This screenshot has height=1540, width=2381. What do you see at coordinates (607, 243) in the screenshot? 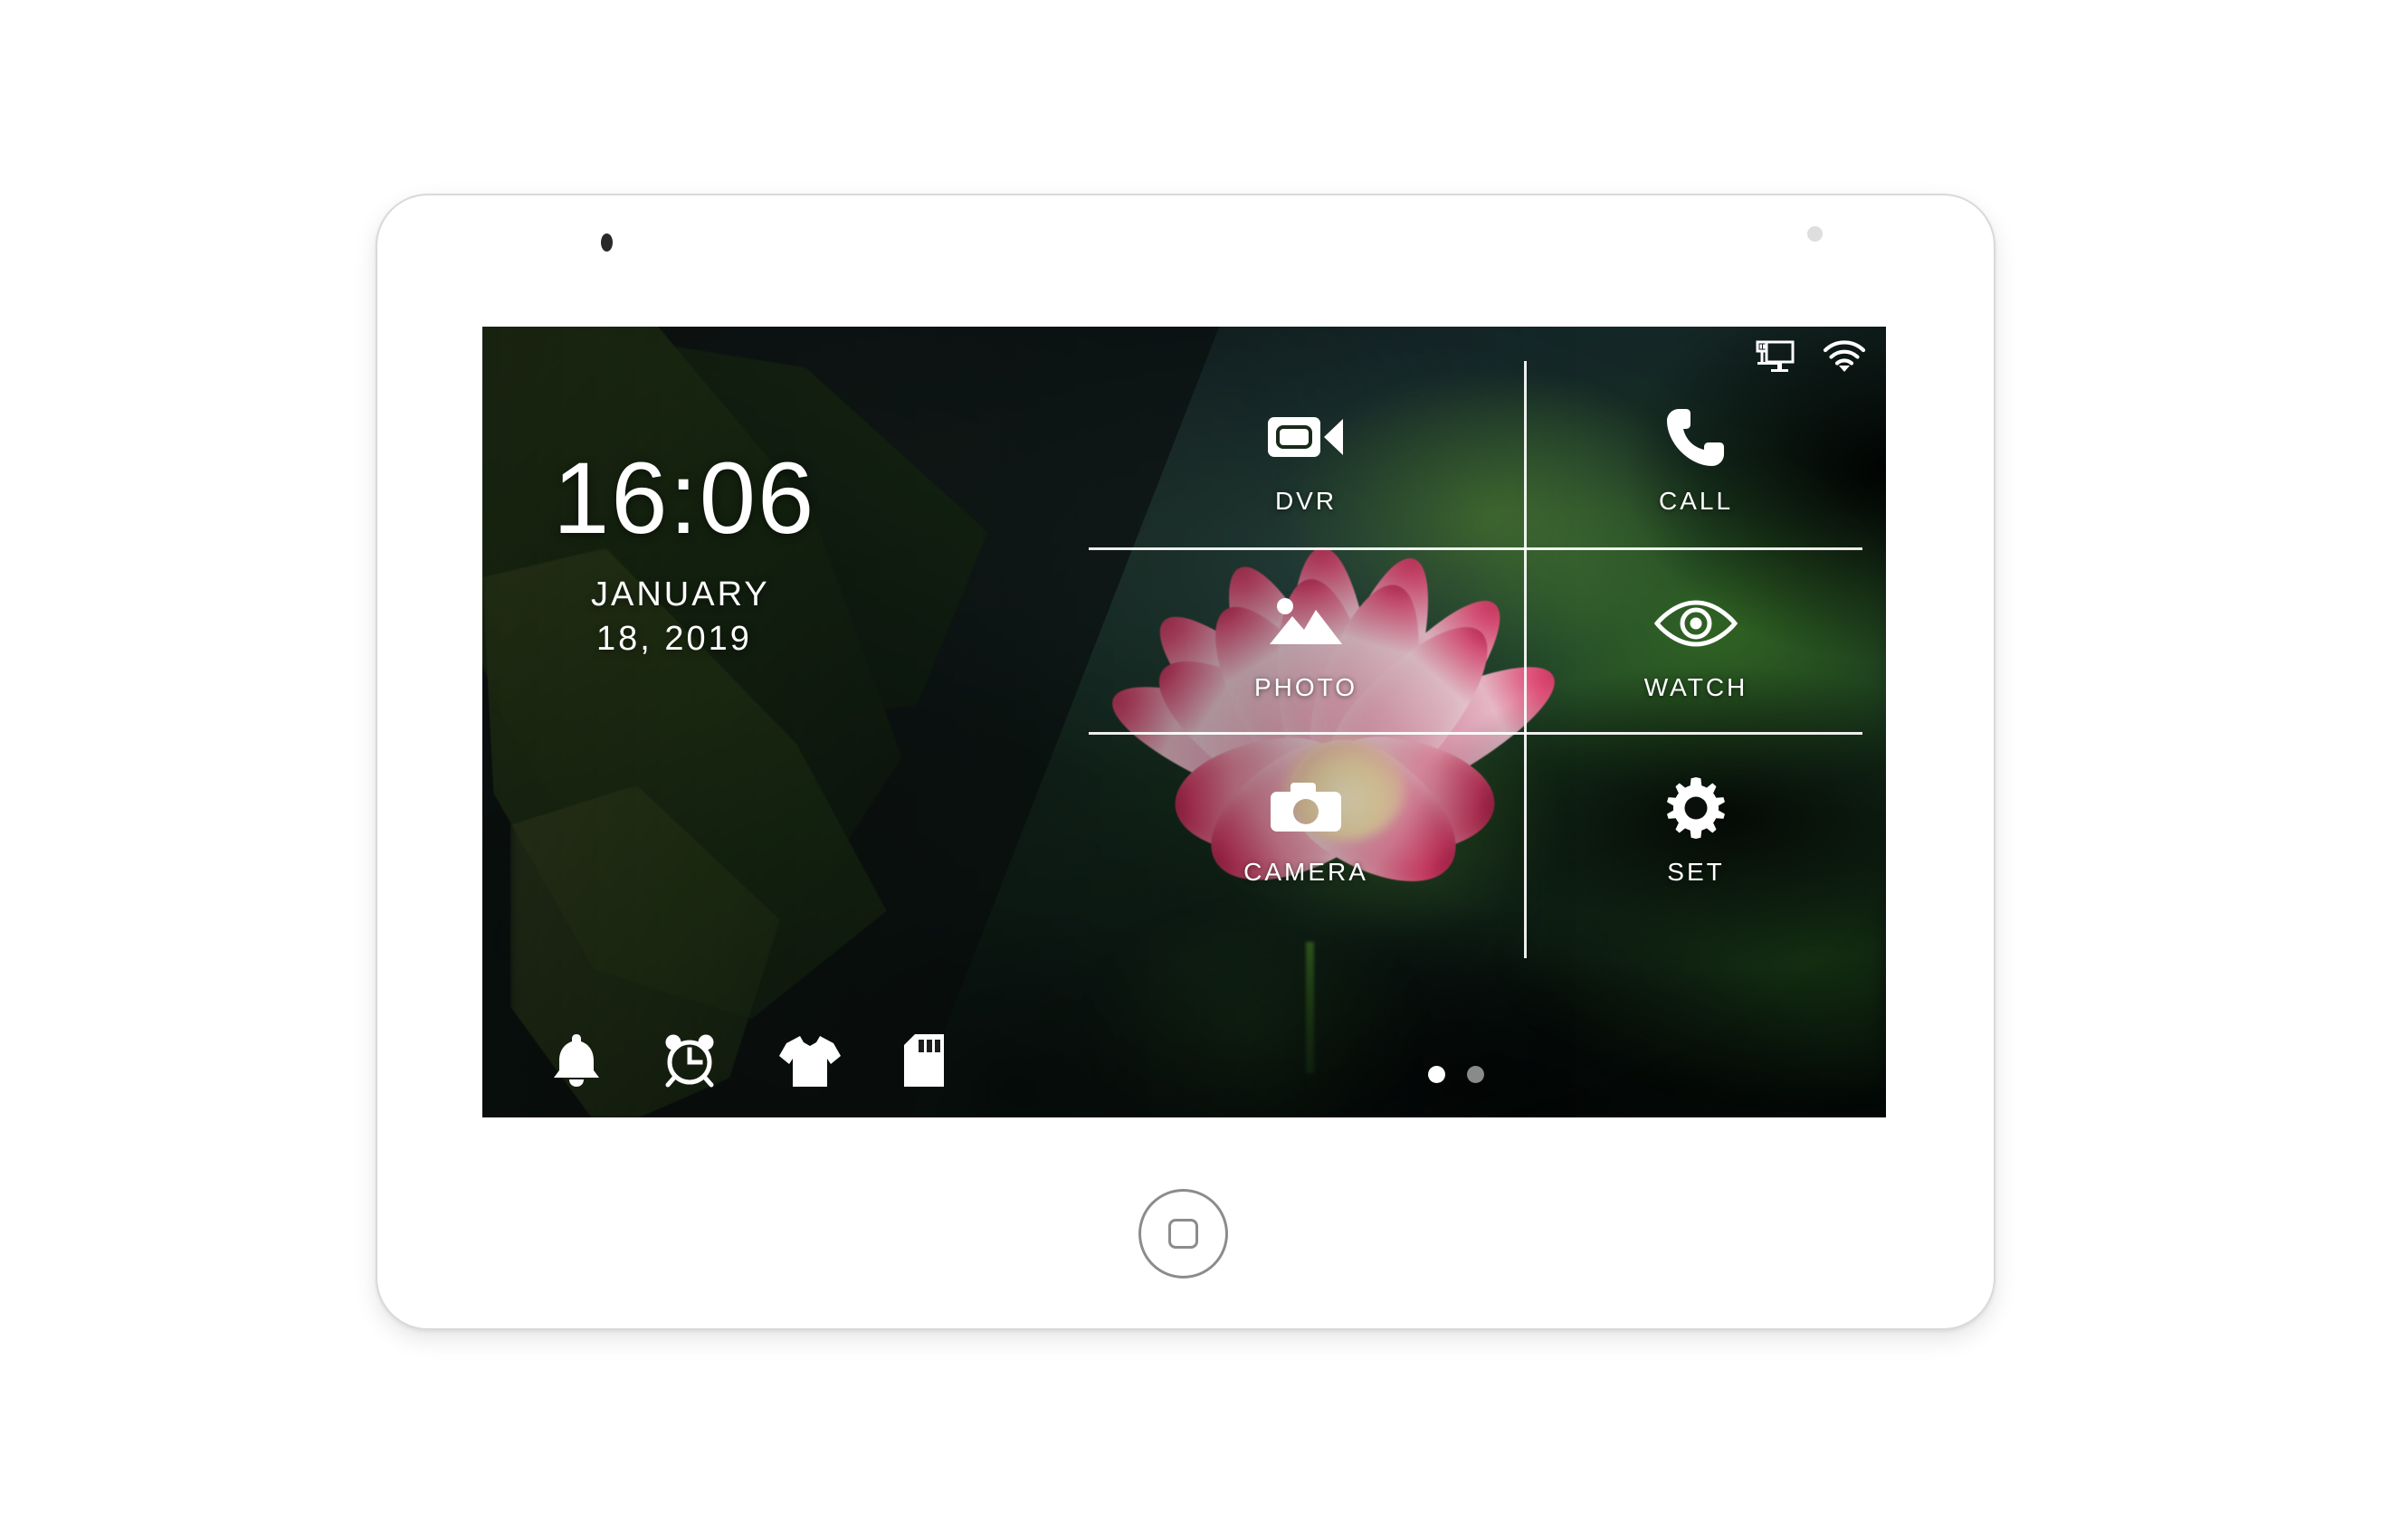
I see `front-camera-icon` at bounding box center [607, 243].